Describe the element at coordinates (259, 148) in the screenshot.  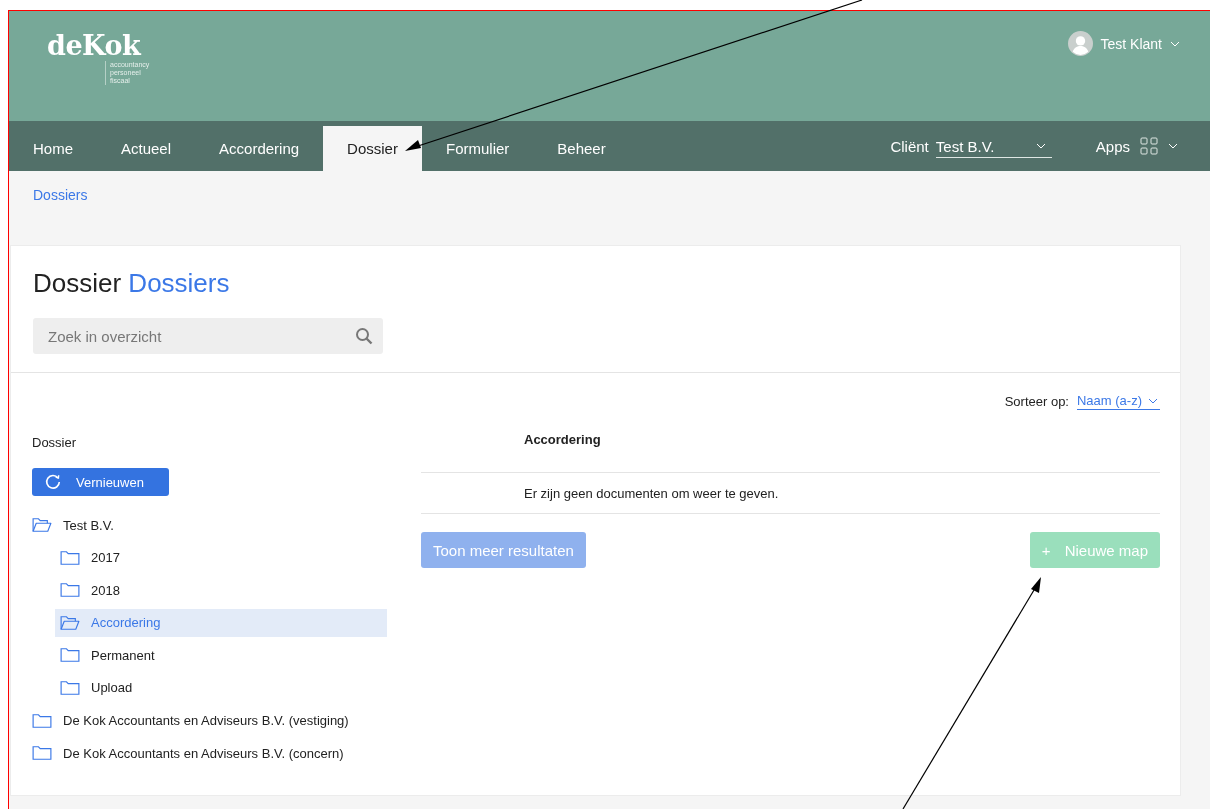
I see `nav-tab: Accordering` at that location.